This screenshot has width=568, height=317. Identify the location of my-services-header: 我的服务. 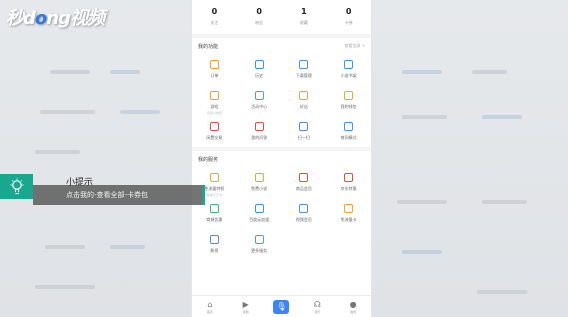
(281, 159).